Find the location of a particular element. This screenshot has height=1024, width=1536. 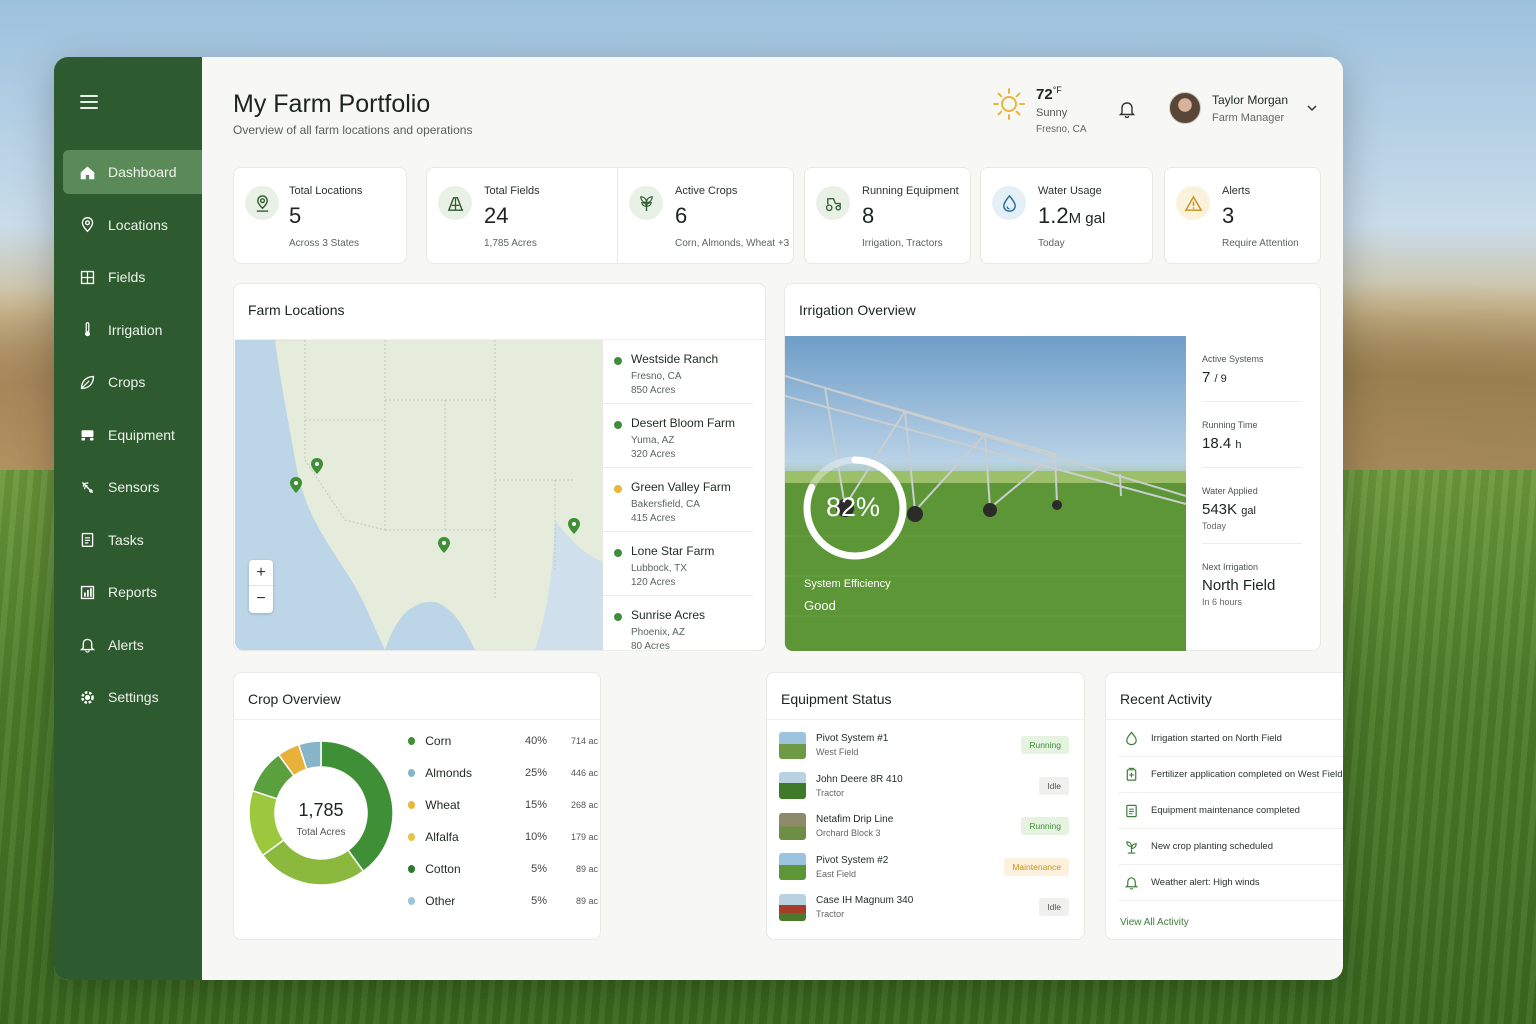

sidebar-item-settings: Settings is located at coordinates (132, 697).